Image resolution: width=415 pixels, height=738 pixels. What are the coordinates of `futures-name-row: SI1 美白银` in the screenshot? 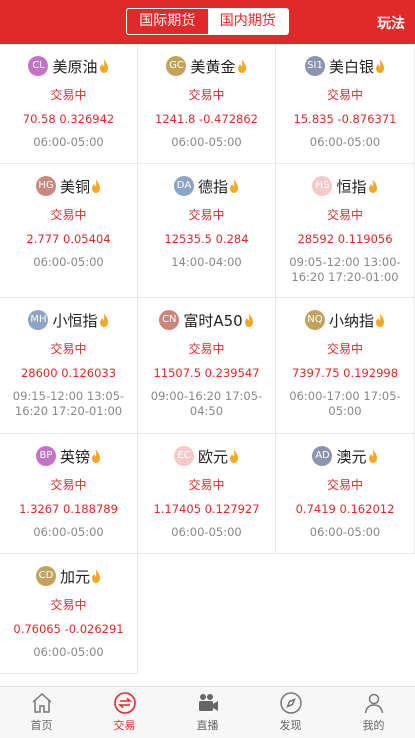 It's located at (345, 66).